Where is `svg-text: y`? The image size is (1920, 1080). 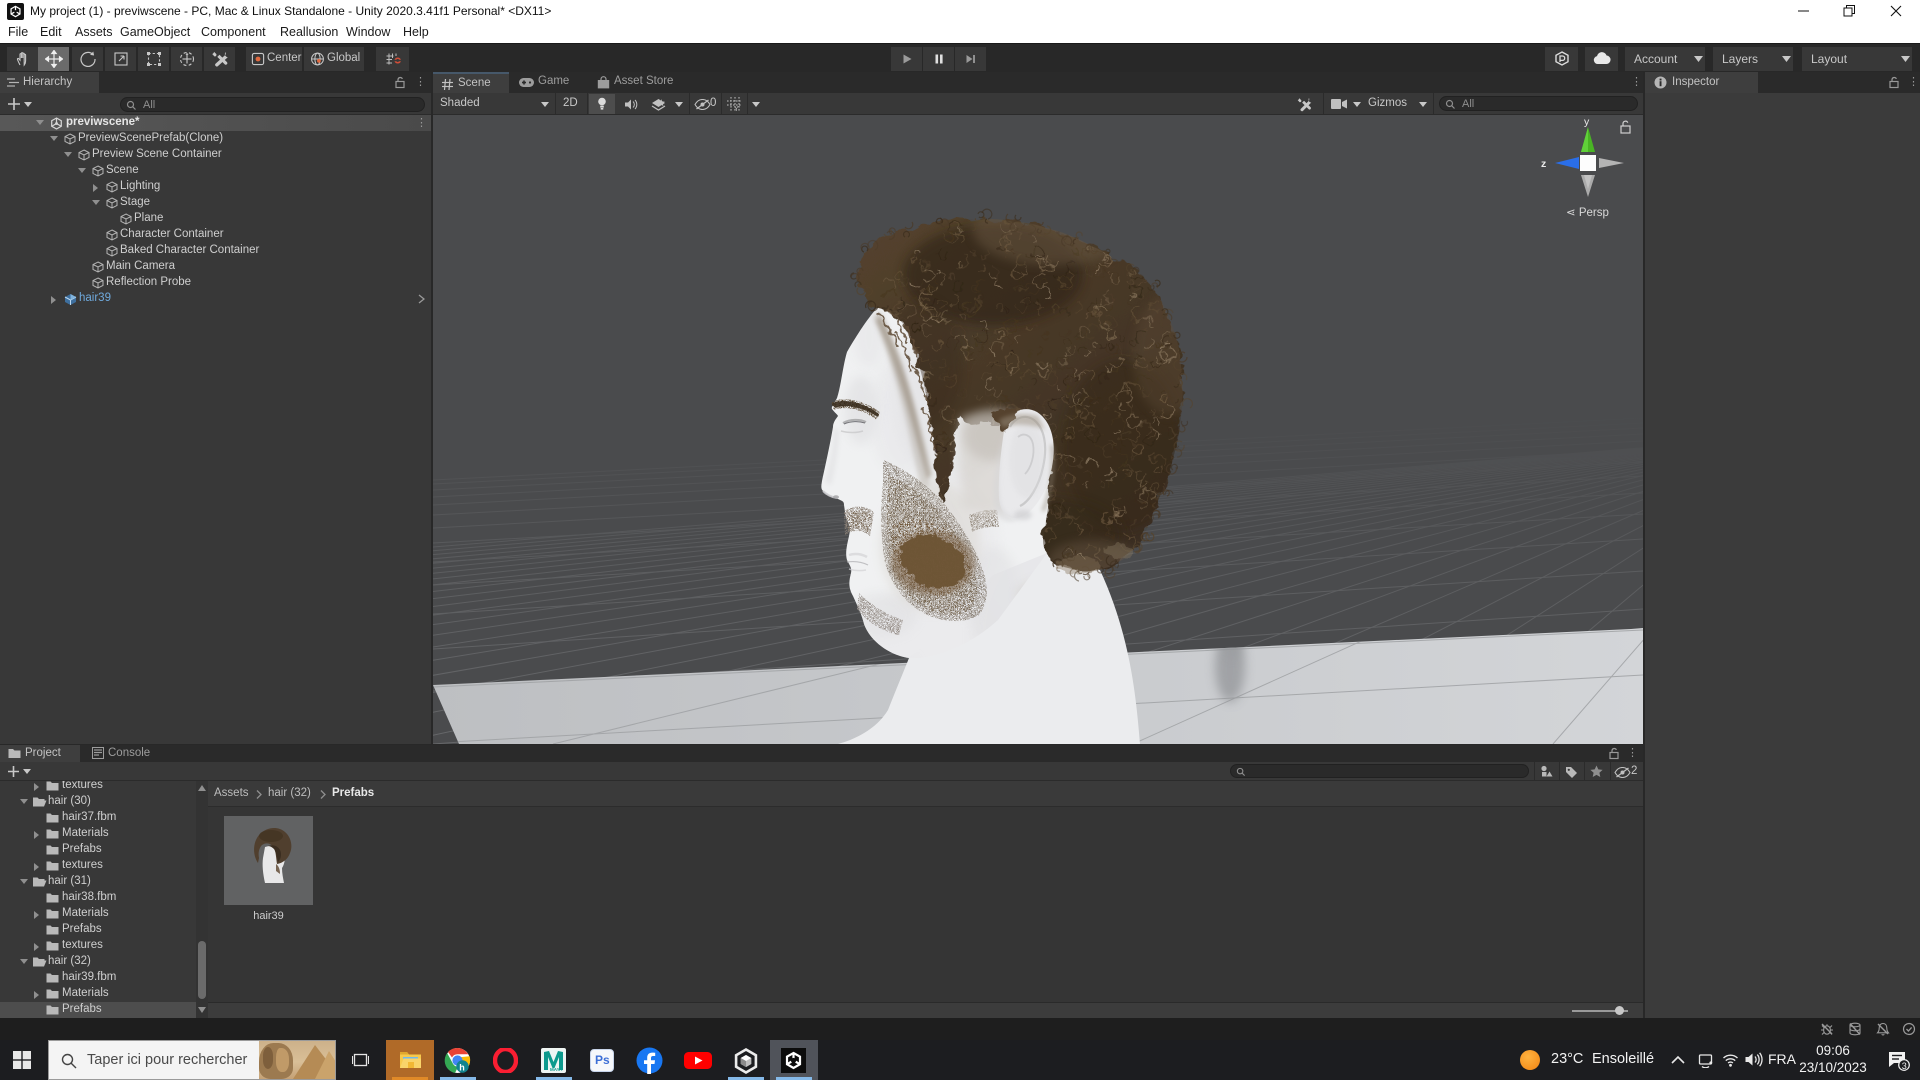
svg-text: y is located at coordinates (1587, 122).